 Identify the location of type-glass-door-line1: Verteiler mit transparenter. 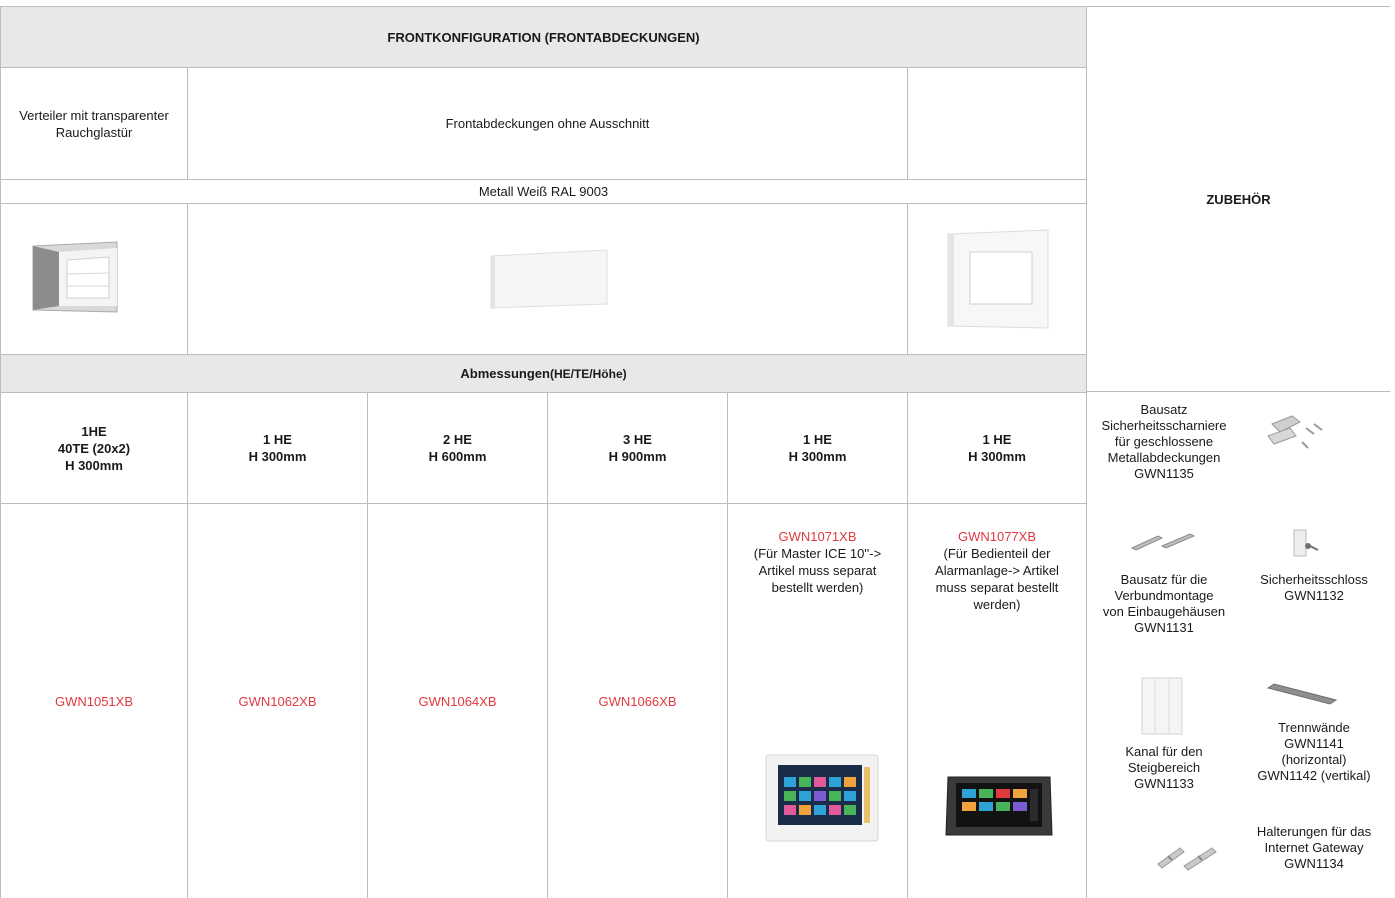
(94, 115).